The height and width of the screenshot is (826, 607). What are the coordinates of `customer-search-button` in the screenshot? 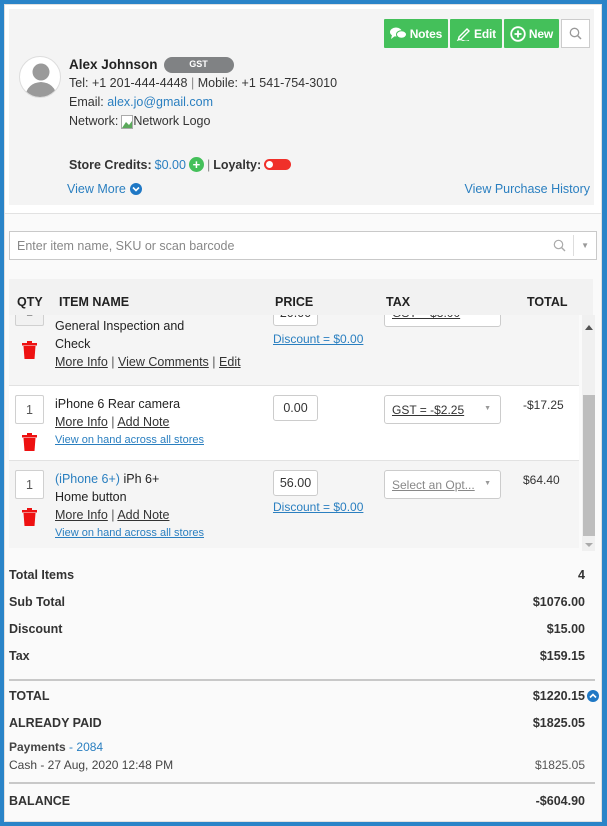 It's located at (575, 33).